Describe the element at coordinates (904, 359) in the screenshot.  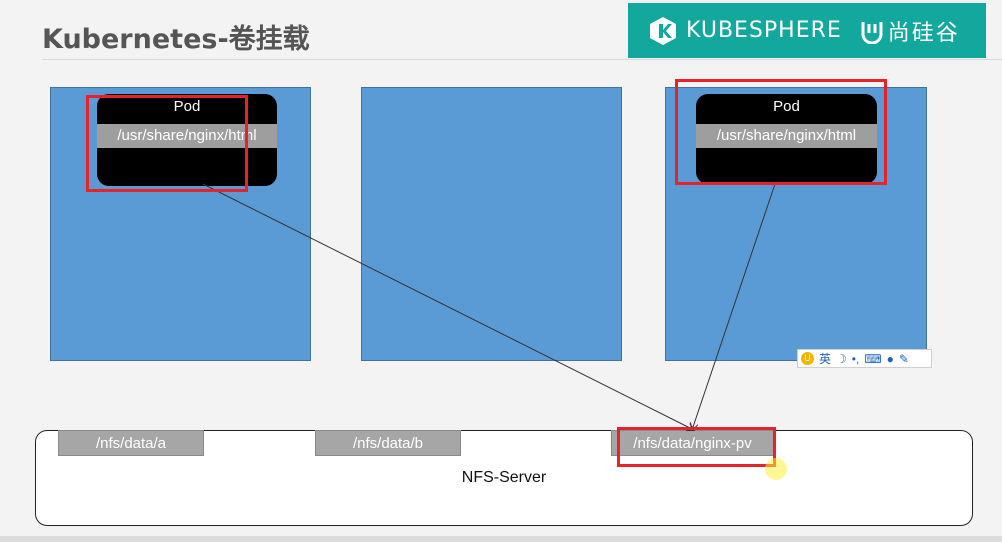
I see `wrench-icon: ✎` at that location.